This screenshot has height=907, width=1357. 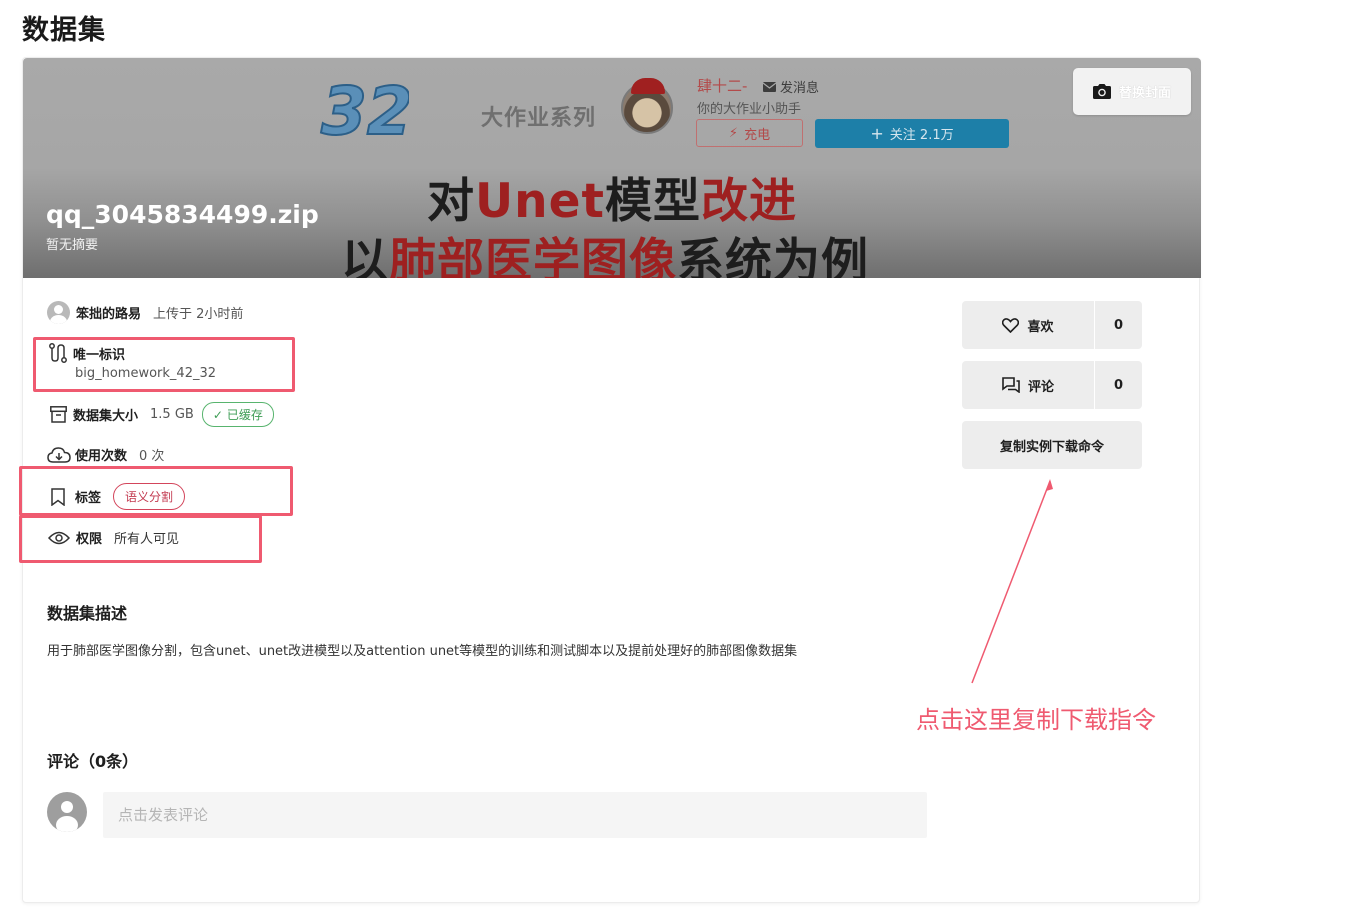 I want to click on replace-cover-label: 替换封面, so click(x=1144, y=93).